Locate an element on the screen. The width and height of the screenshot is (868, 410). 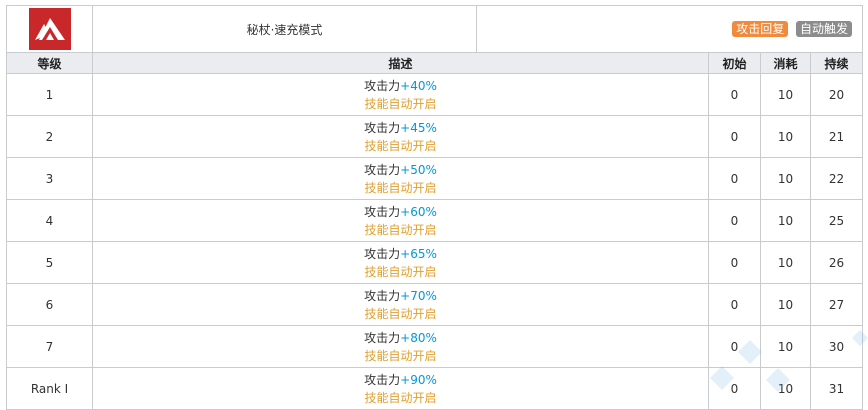
description-attack-bonus: +50% is located at coordinates (418, 169).